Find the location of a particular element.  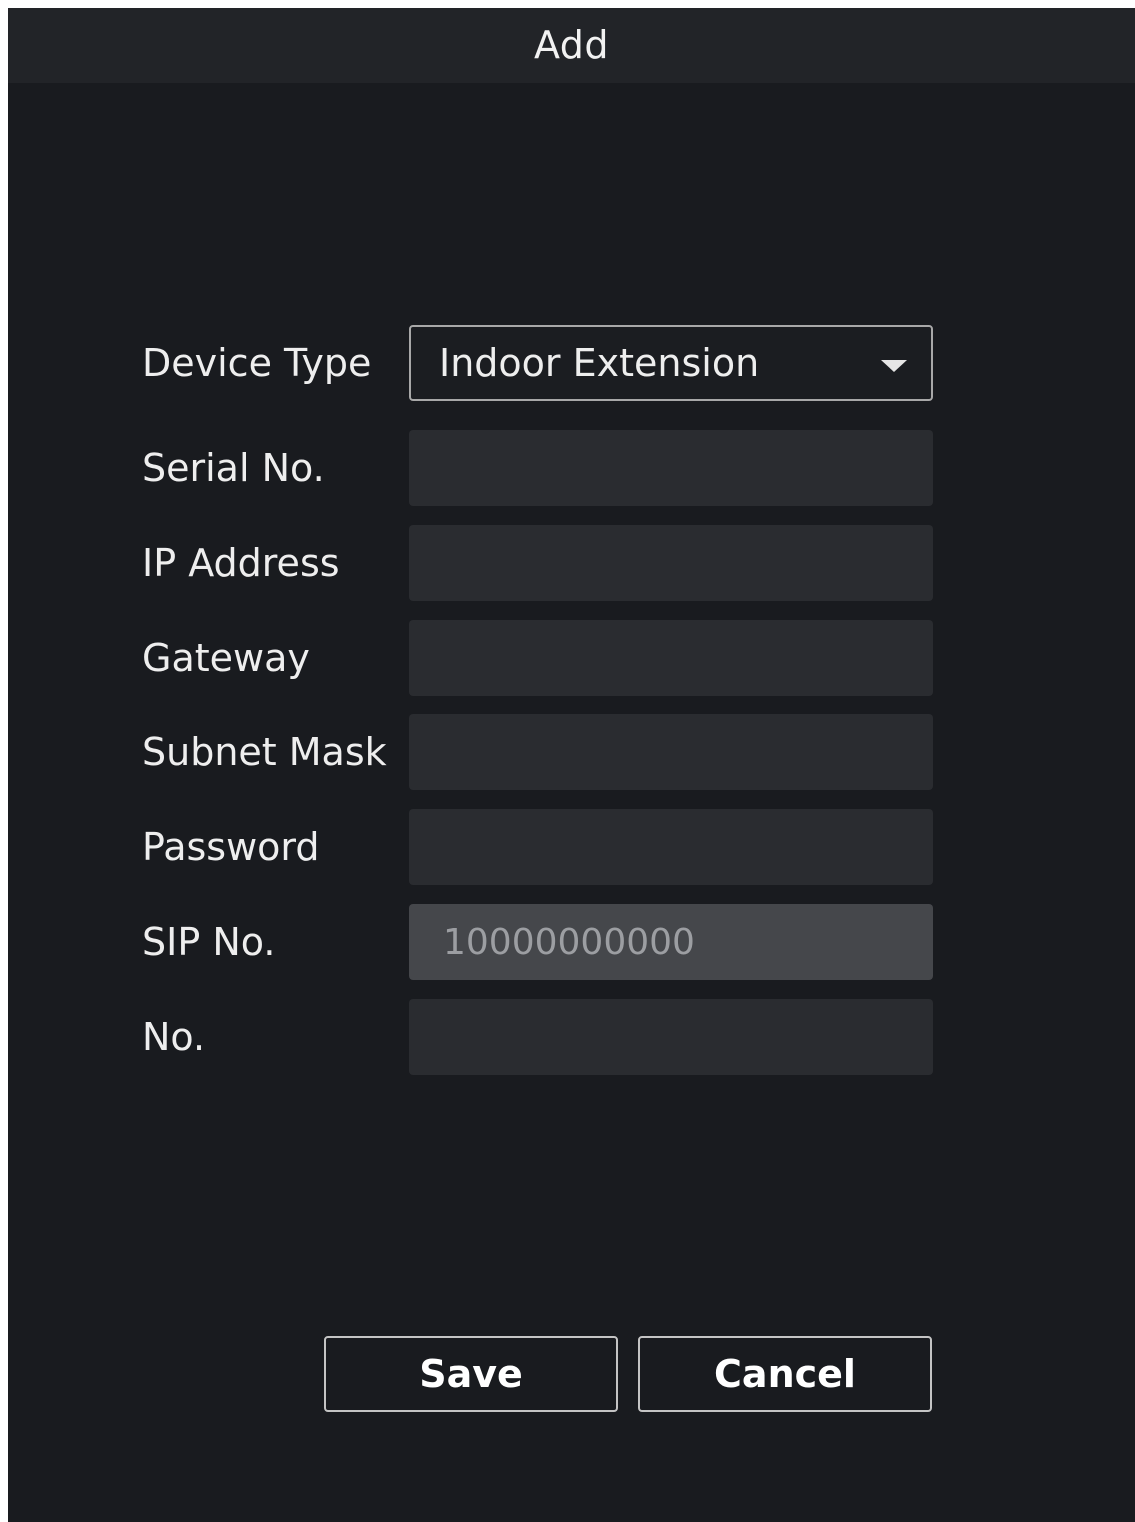

gateway-row: Gateway is located at coordinates (571, 658).